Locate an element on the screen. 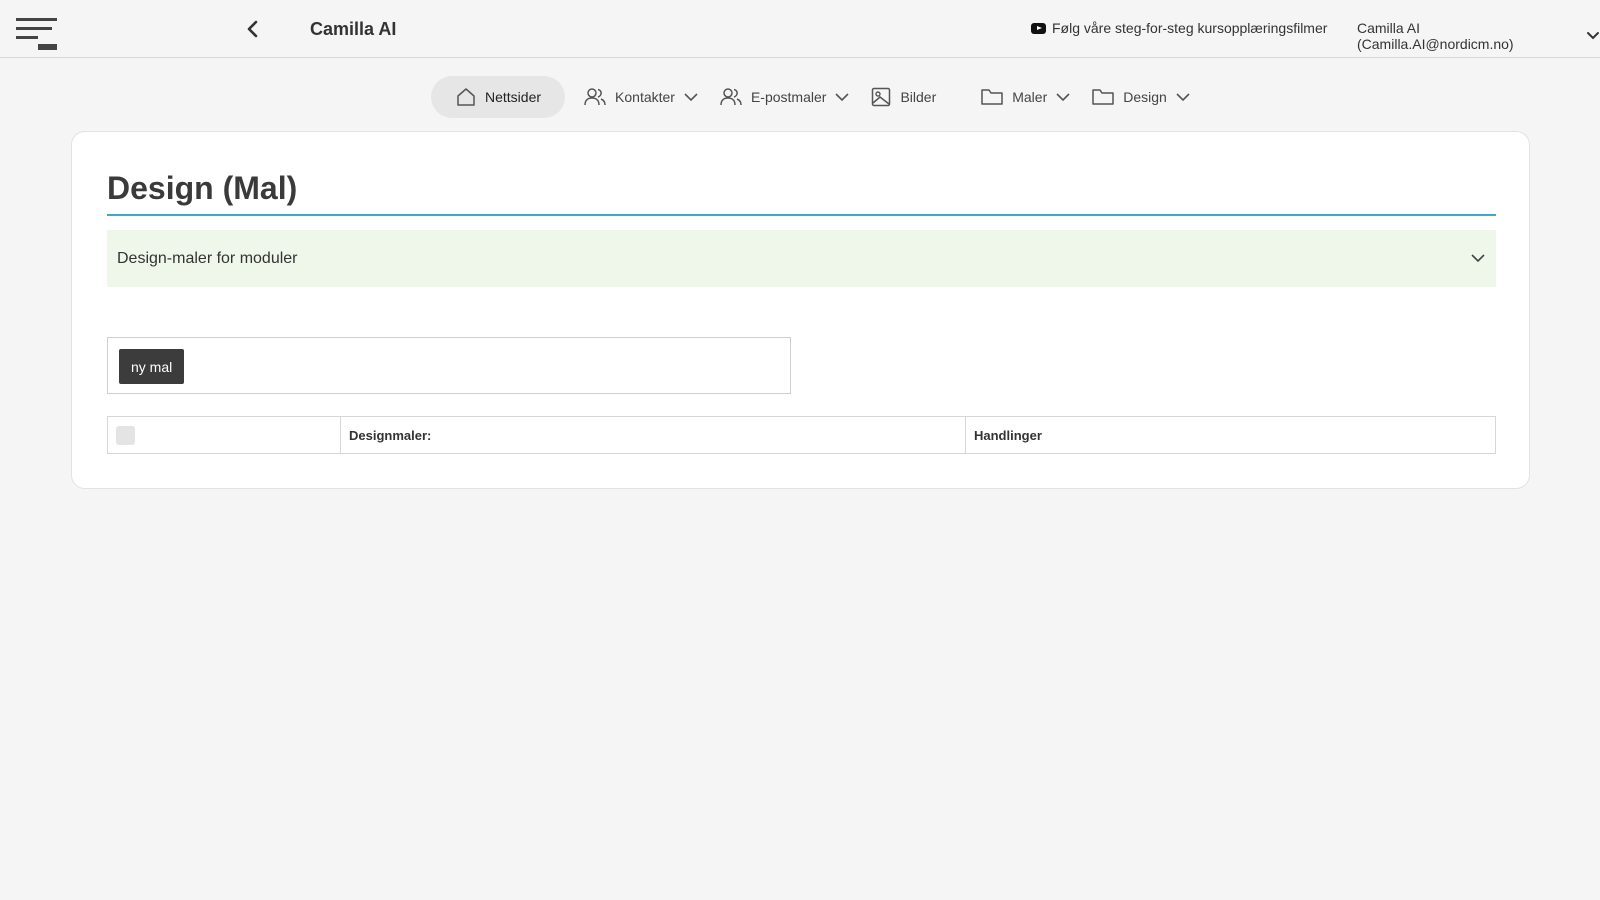 The image size is (1600, 900). templates-table-header: Designmaler: Handlinger is located at coordinates (801, 435).